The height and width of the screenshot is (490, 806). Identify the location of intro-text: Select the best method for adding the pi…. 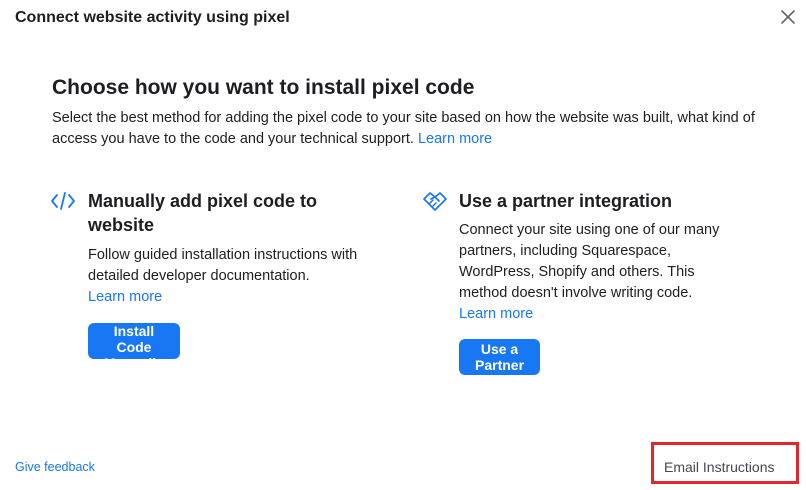
(403, 128).